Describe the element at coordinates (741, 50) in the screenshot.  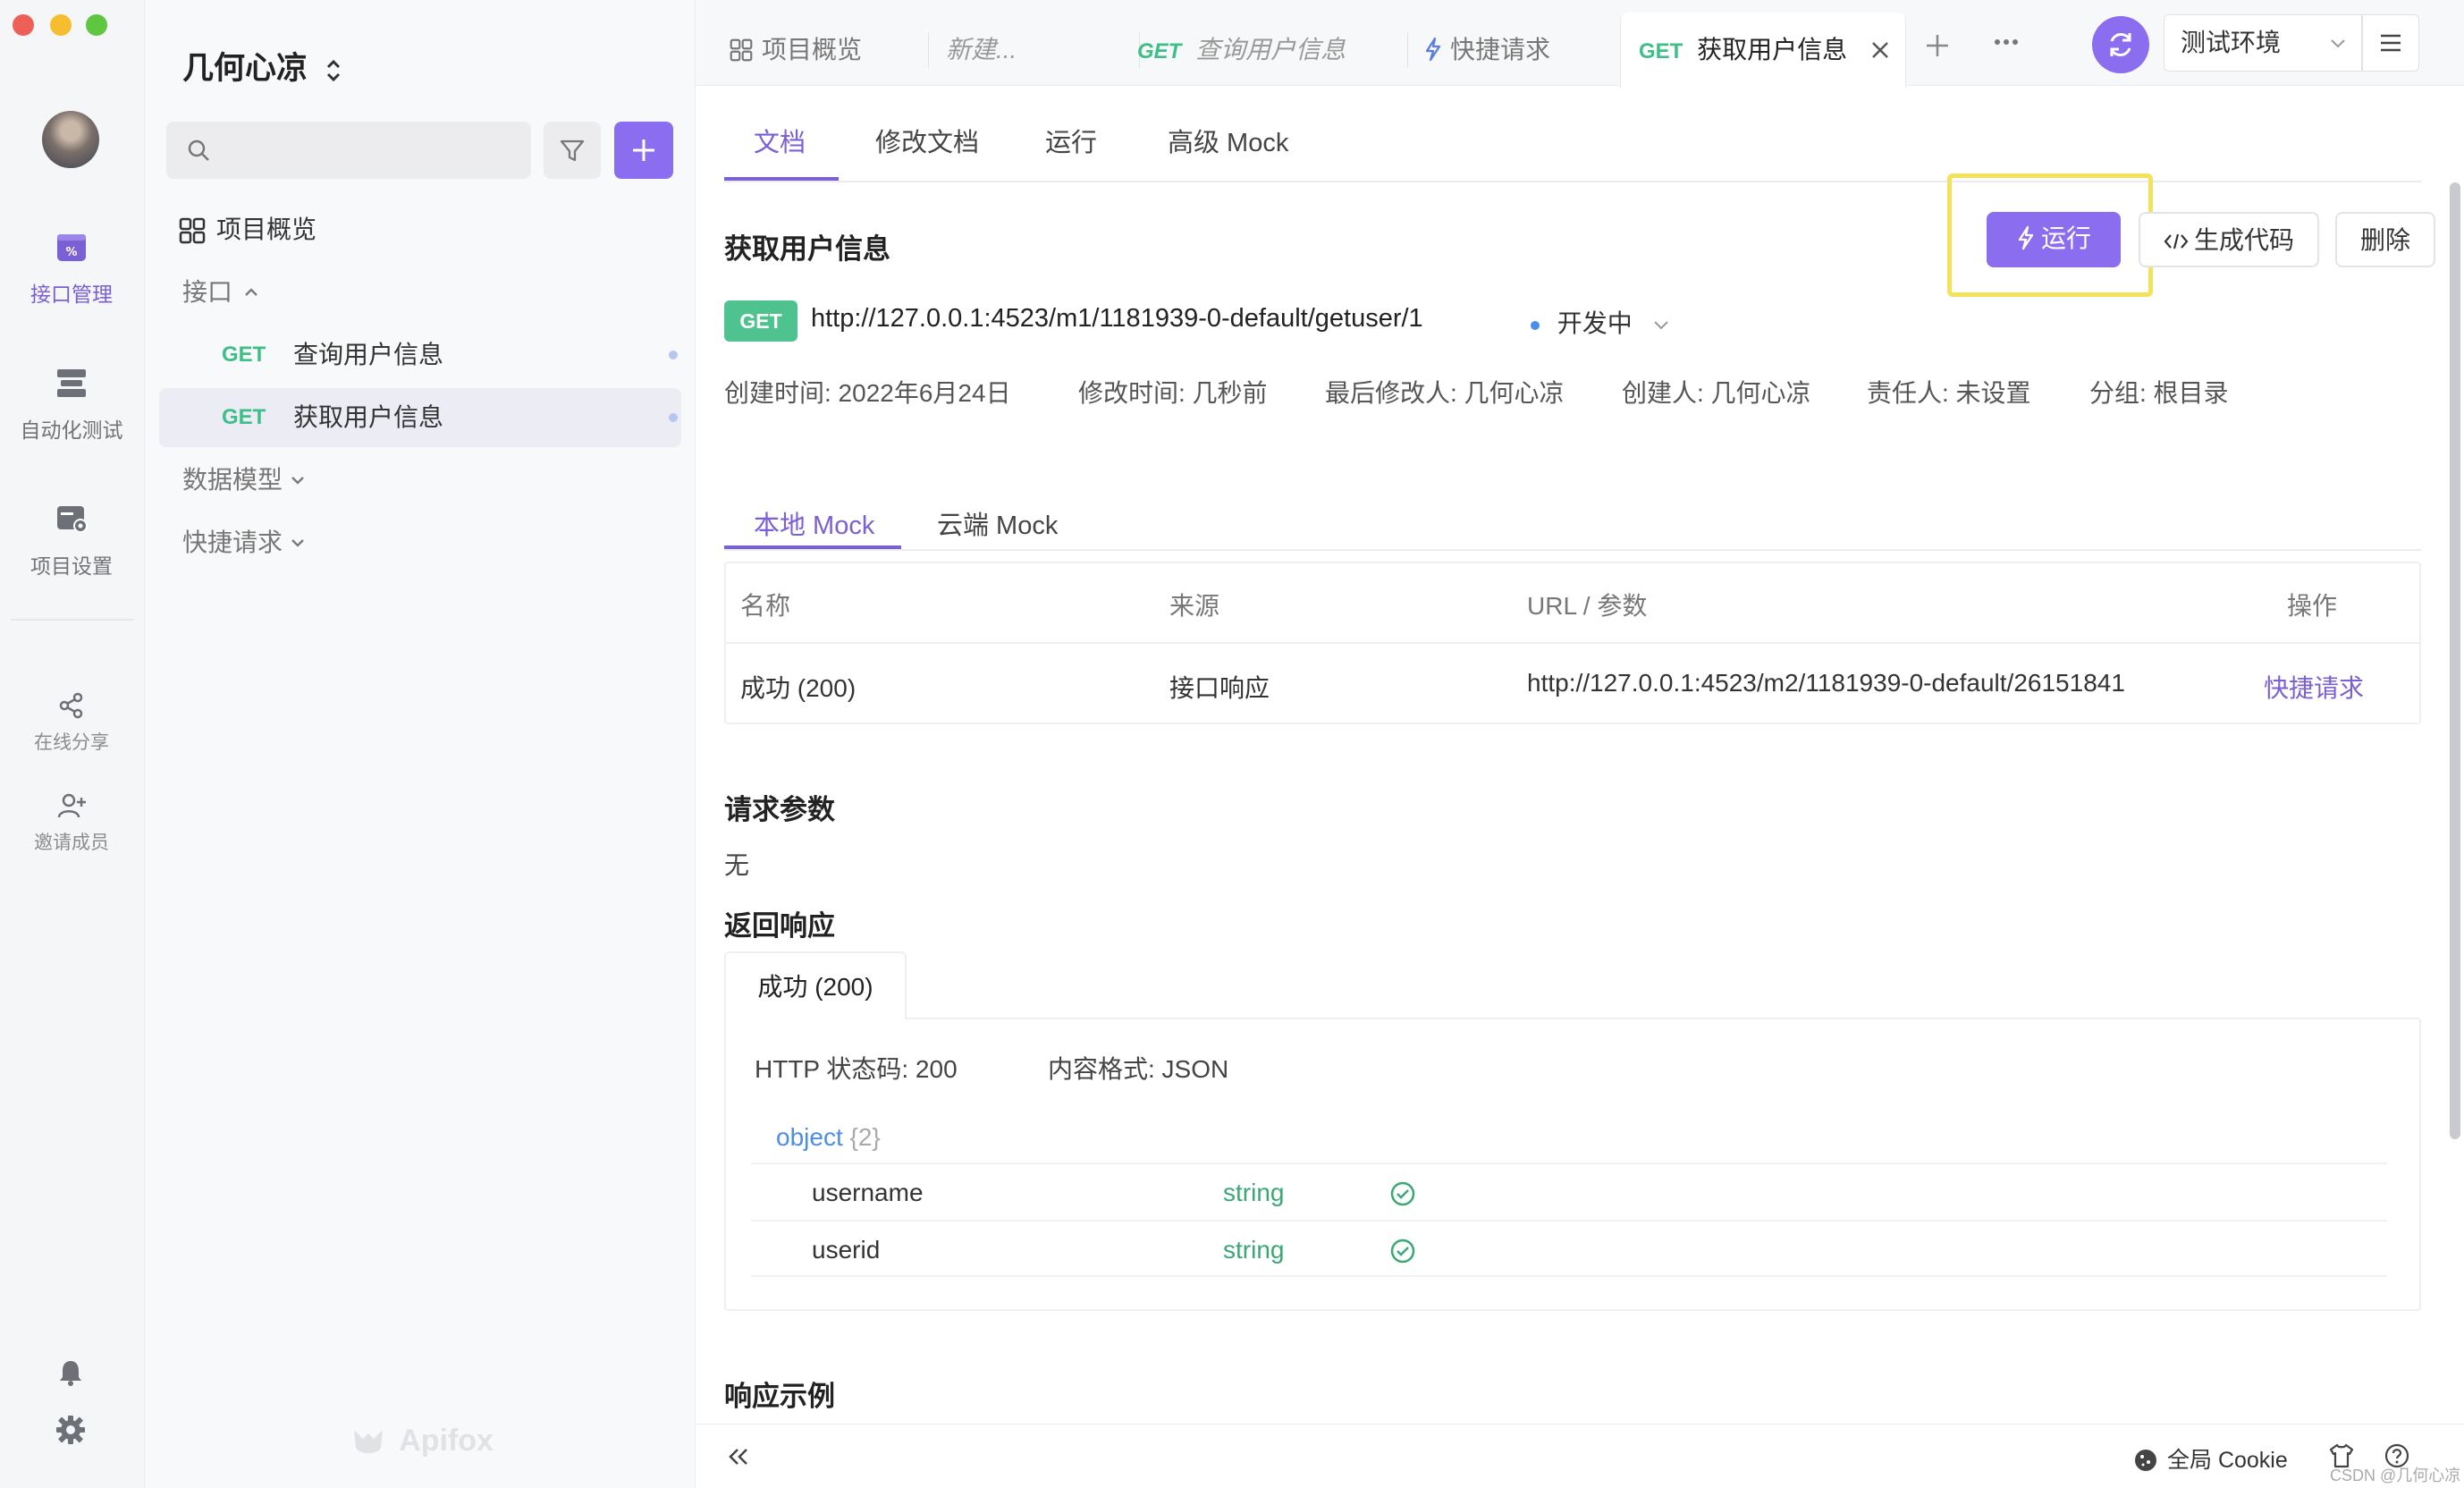
I see `grid-icon` at that location.